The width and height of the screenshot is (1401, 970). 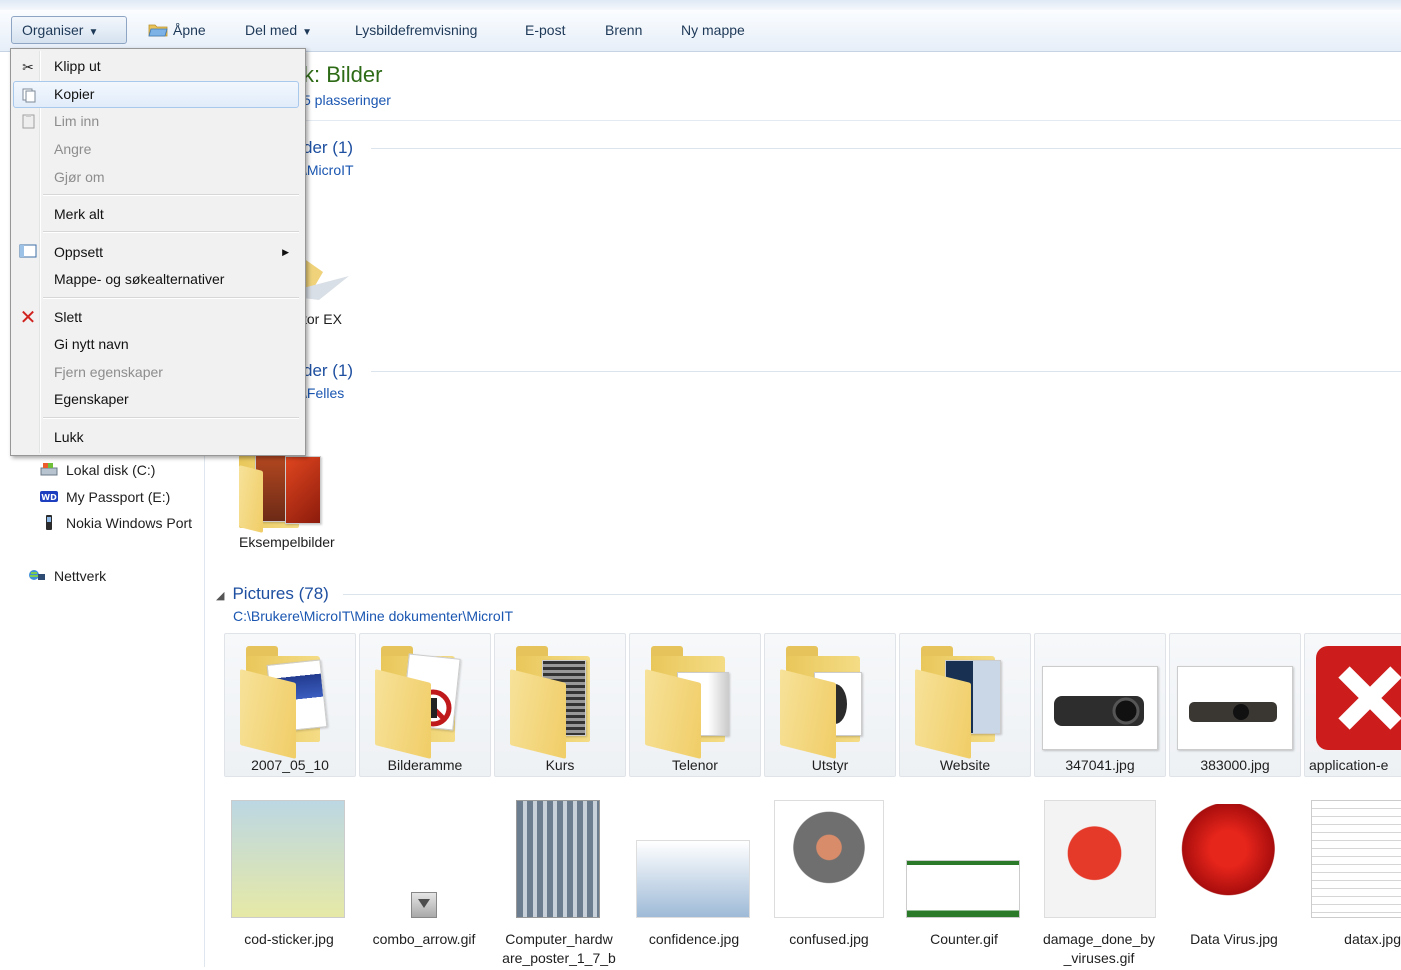 What do you see at coordinates (118, 497) in the screenshot?
I see `nav-drive-e-label: My Passport (E:)` at bounding box center [118, 497].